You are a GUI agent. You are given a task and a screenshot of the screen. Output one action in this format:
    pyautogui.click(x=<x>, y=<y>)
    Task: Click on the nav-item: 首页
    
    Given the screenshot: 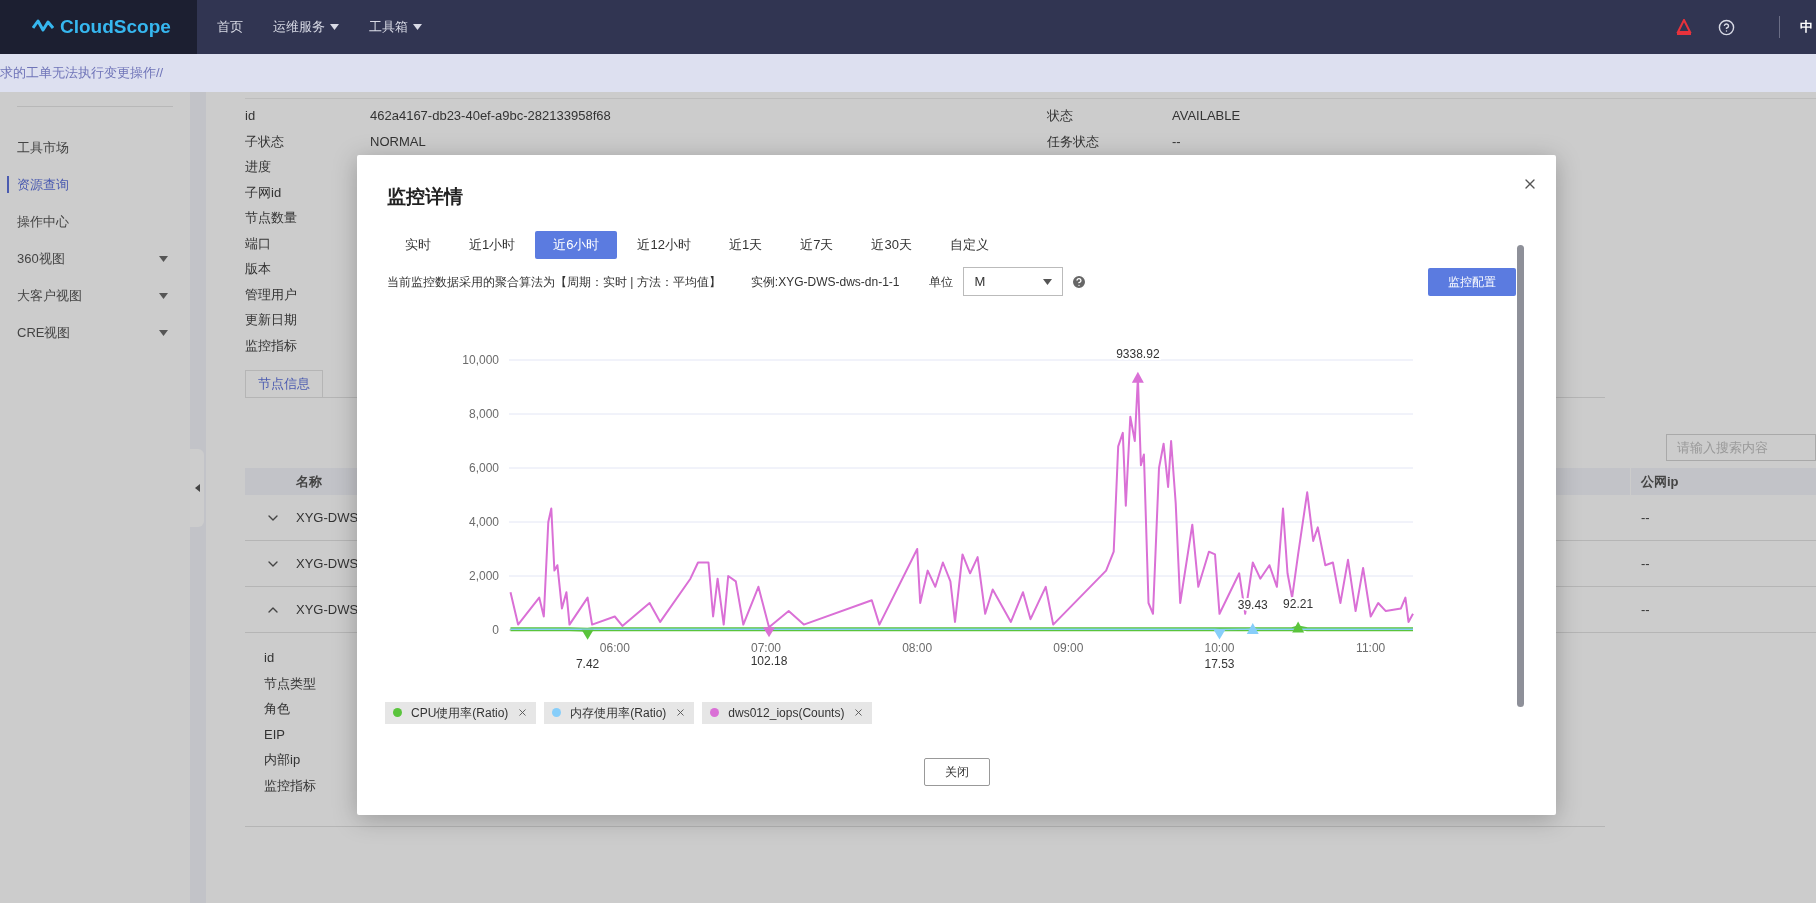 What is the action you would take?
    pyautogui.click(x=230, y=27)
    